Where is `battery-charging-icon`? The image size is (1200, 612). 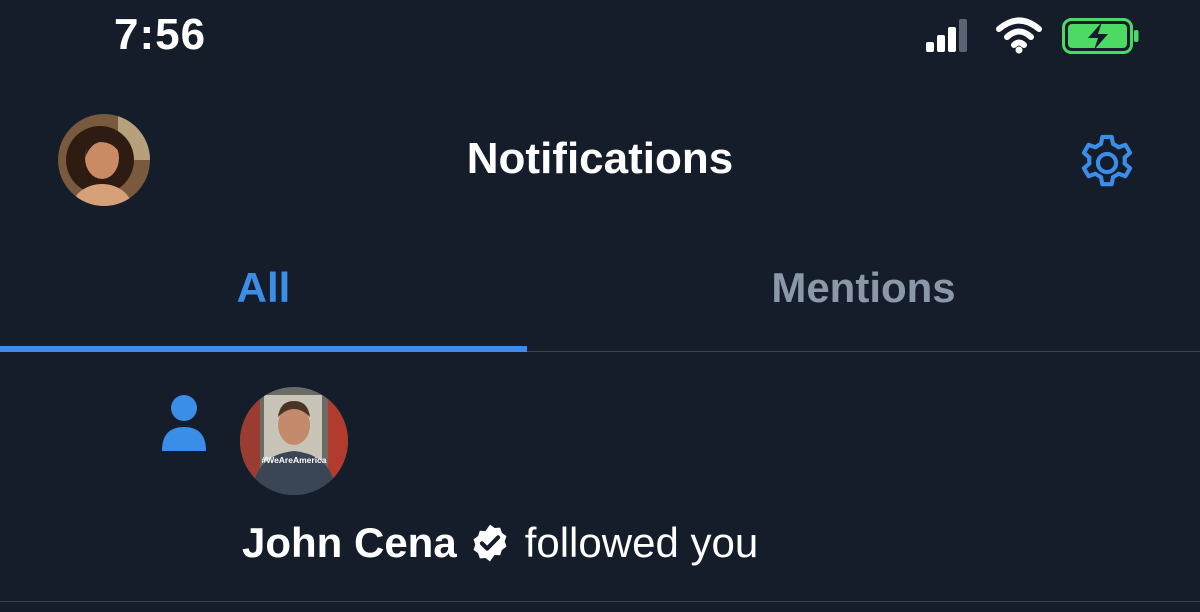
battery-charging-icon is located at coordinates (1100, 36).